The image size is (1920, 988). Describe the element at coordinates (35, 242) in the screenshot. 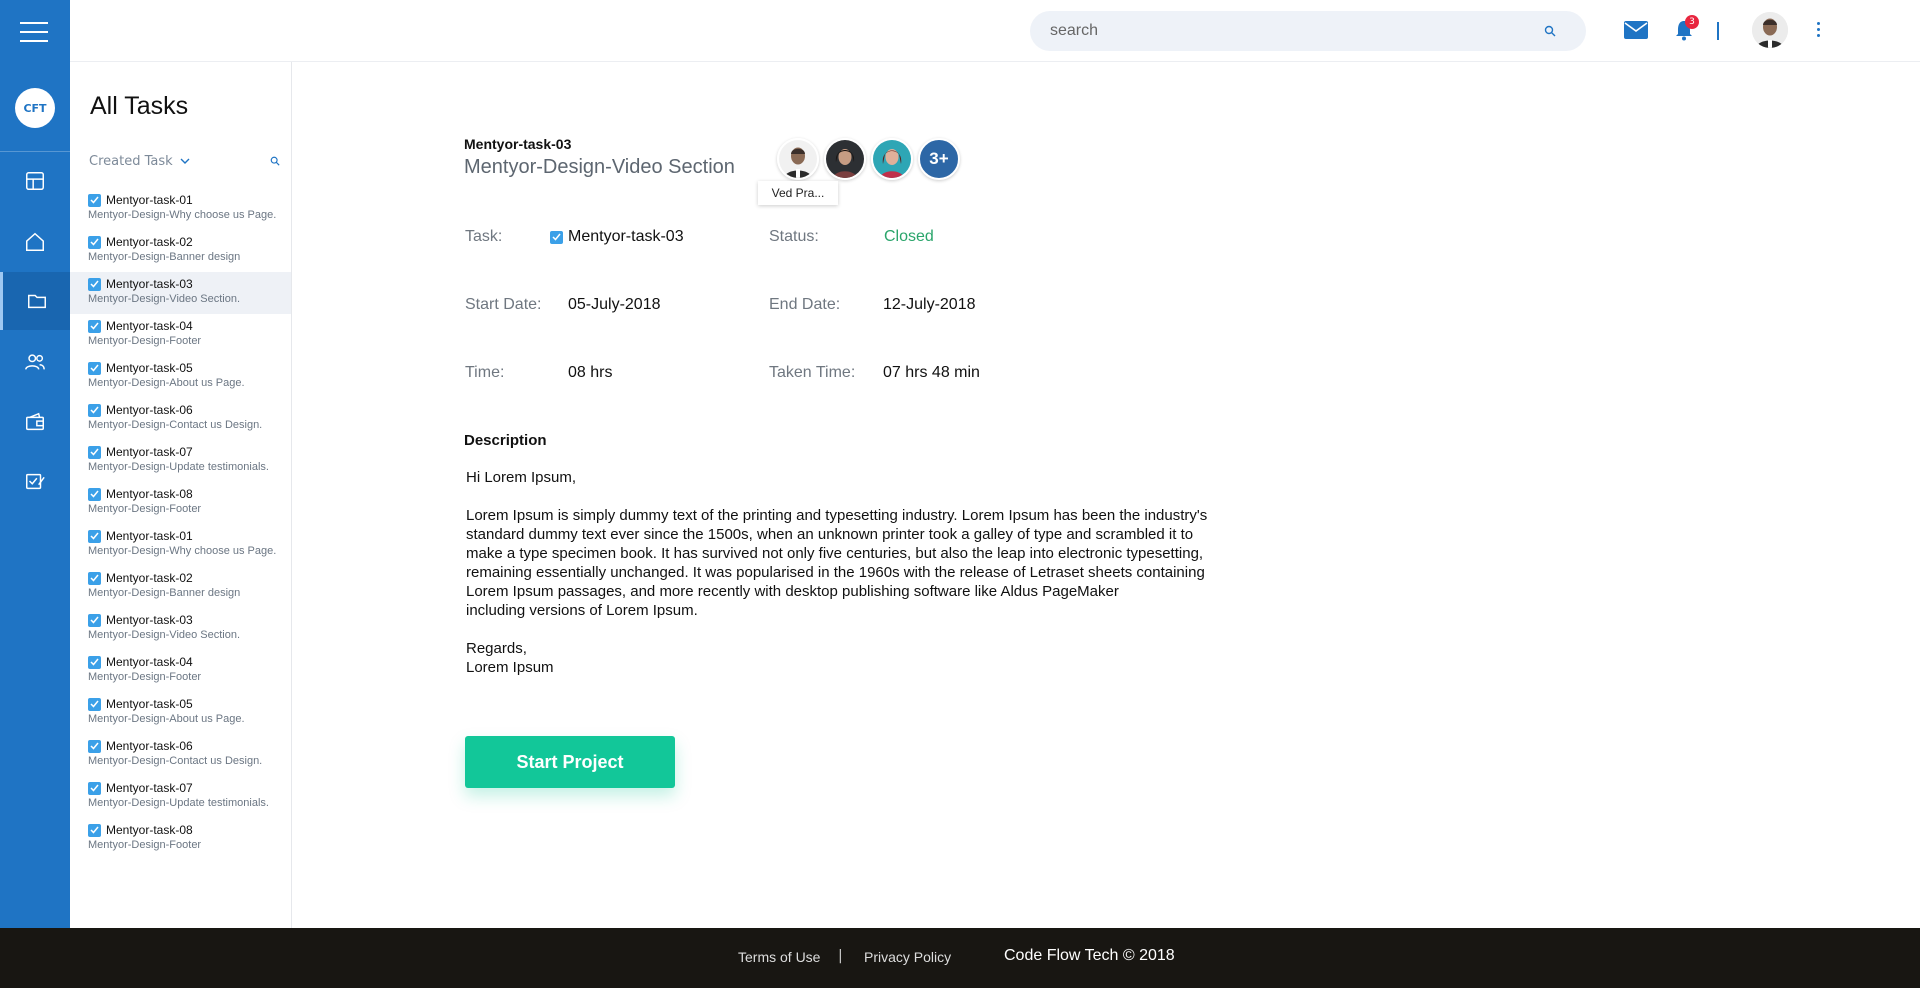

I see `nav-home` at that location.